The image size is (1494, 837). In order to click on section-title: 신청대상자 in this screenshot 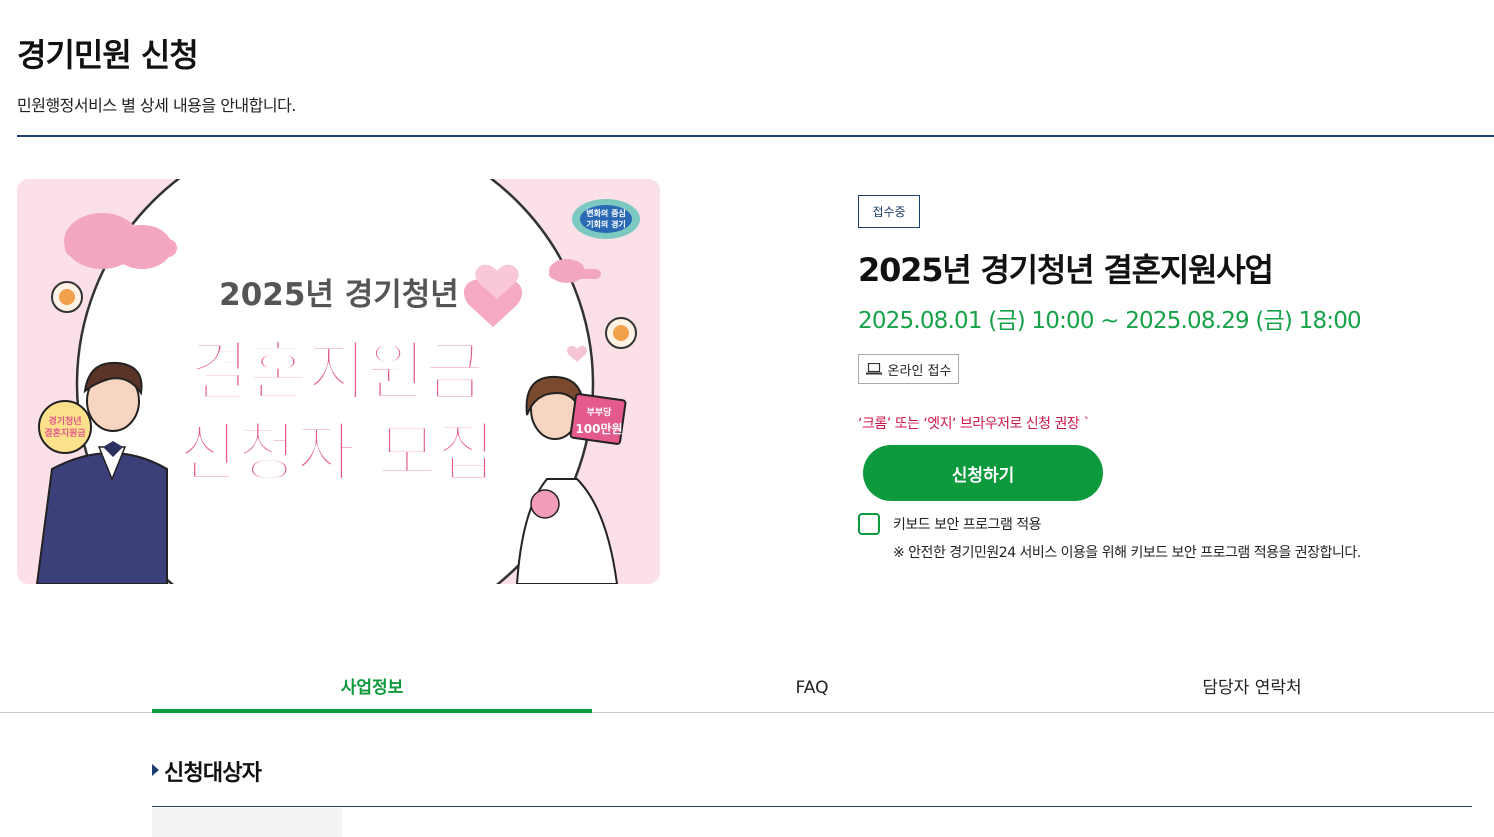, I will do `click(213, 773)`.